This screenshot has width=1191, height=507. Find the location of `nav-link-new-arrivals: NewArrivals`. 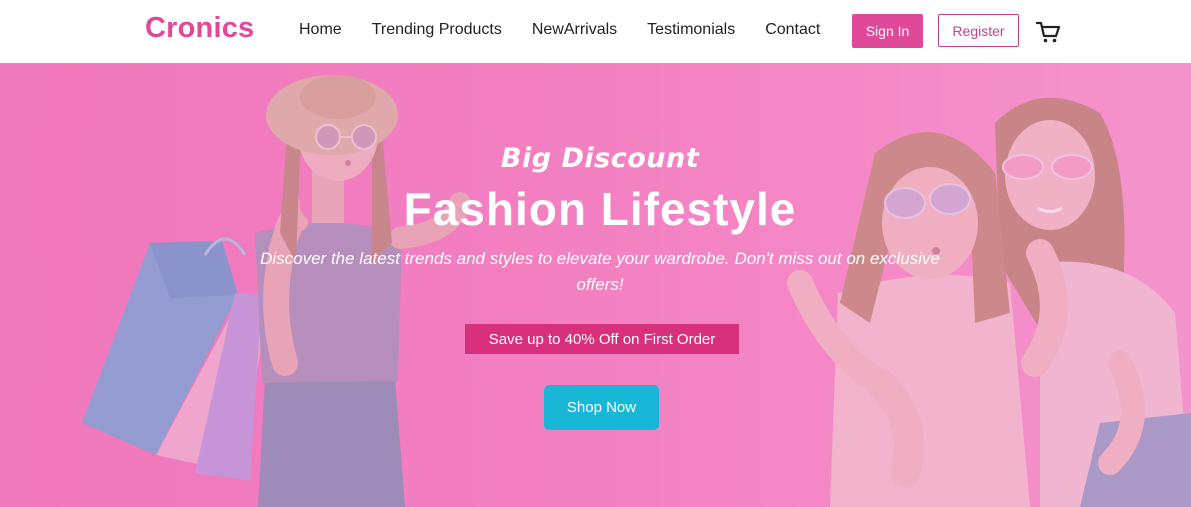

nav-link-new-arrivals: NewArrivals is located at coordinates (574, 30).